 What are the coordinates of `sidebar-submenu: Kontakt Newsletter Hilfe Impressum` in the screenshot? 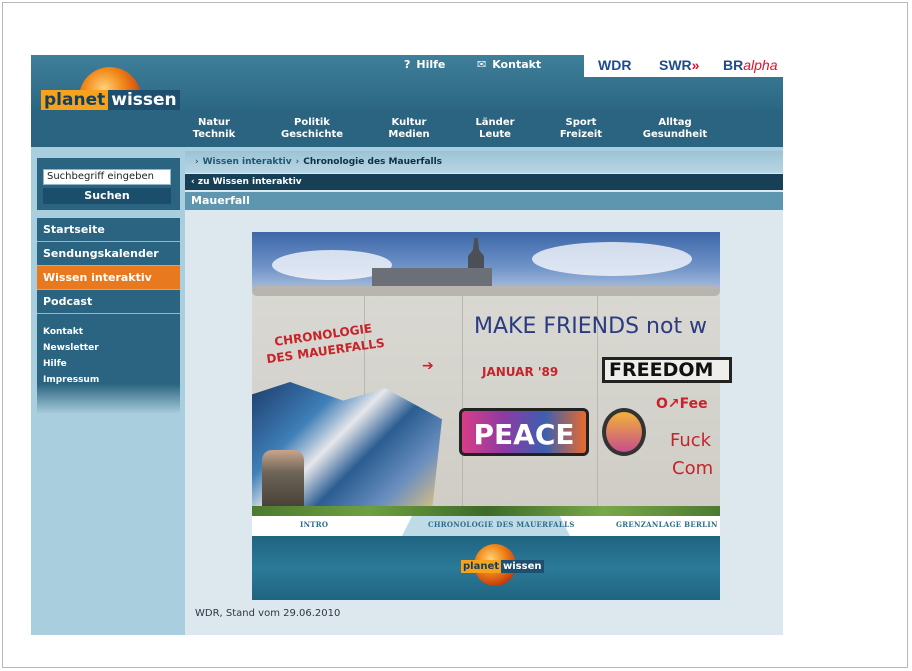 It's located at (108, 349).